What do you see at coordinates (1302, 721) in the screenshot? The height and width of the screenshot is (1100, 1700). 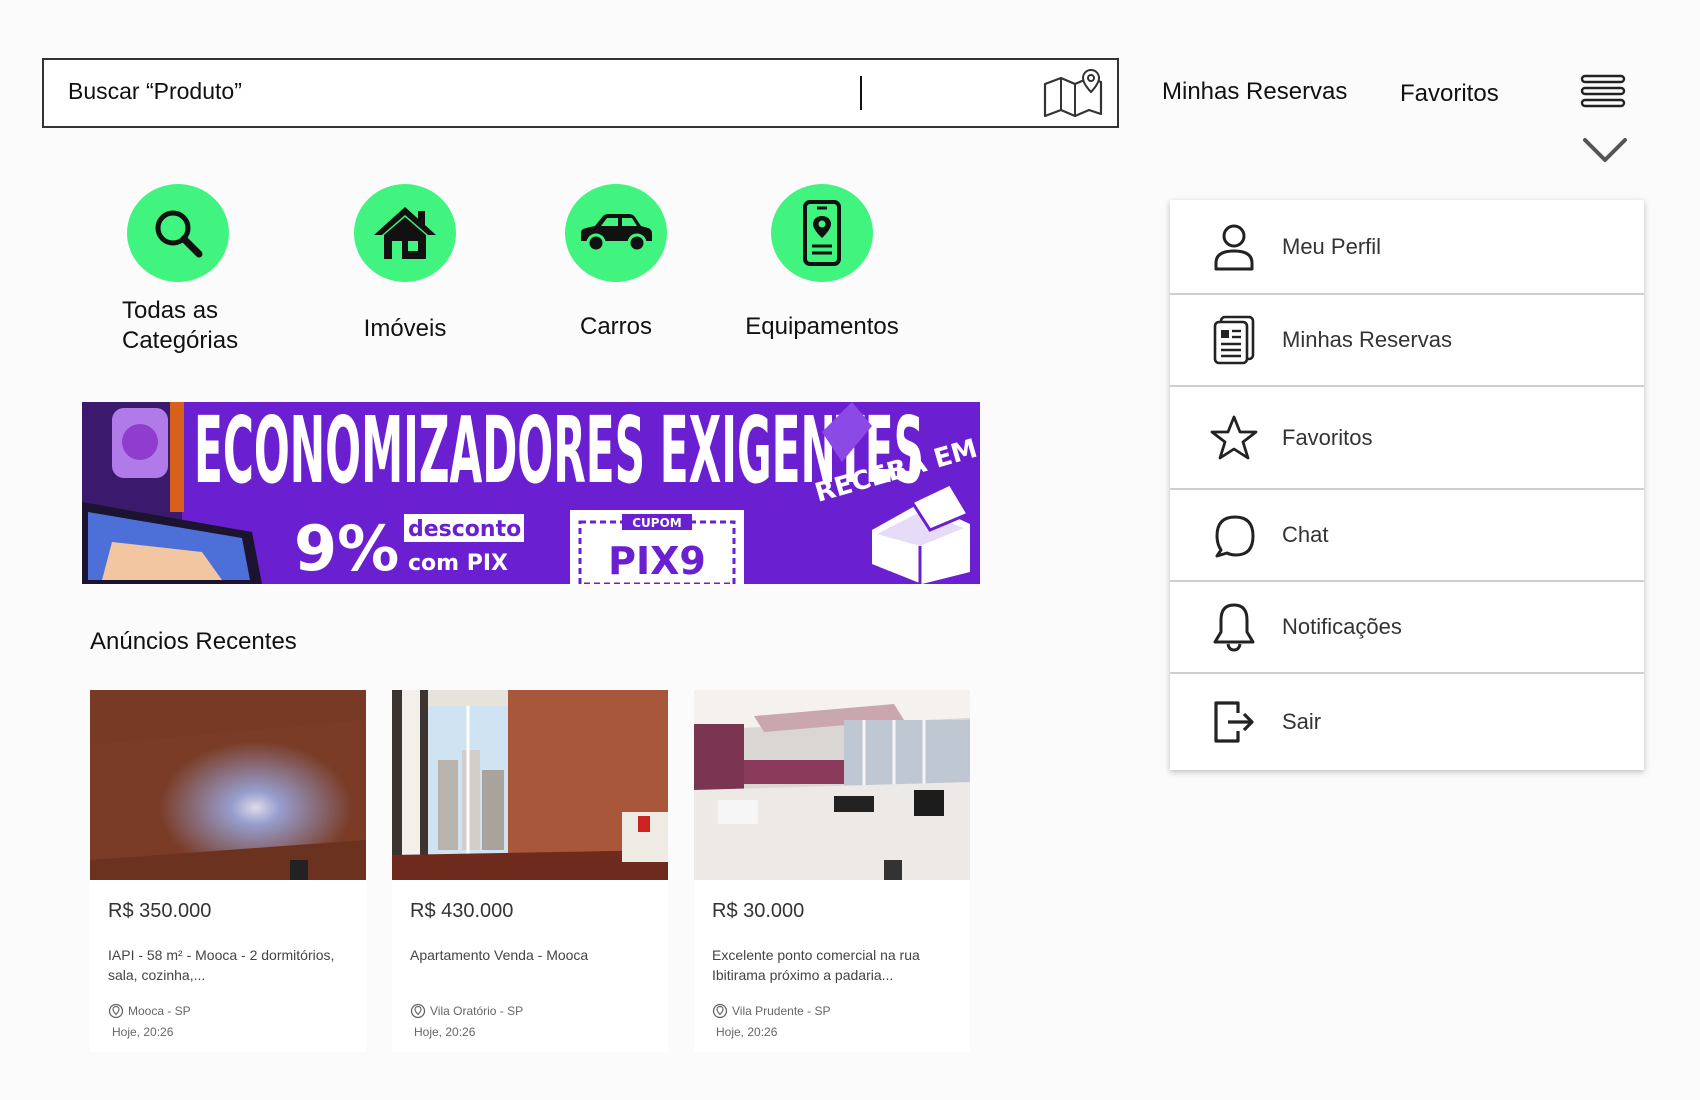 I see `menu-item-label: Sair` at bounding box center [1302, 721].